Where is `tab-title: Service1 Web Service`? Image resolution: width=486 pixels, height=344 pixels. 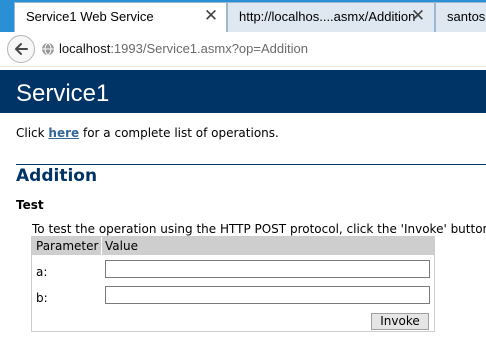 tab-title: Service1 Web Service is located at coordinates (90, 16).